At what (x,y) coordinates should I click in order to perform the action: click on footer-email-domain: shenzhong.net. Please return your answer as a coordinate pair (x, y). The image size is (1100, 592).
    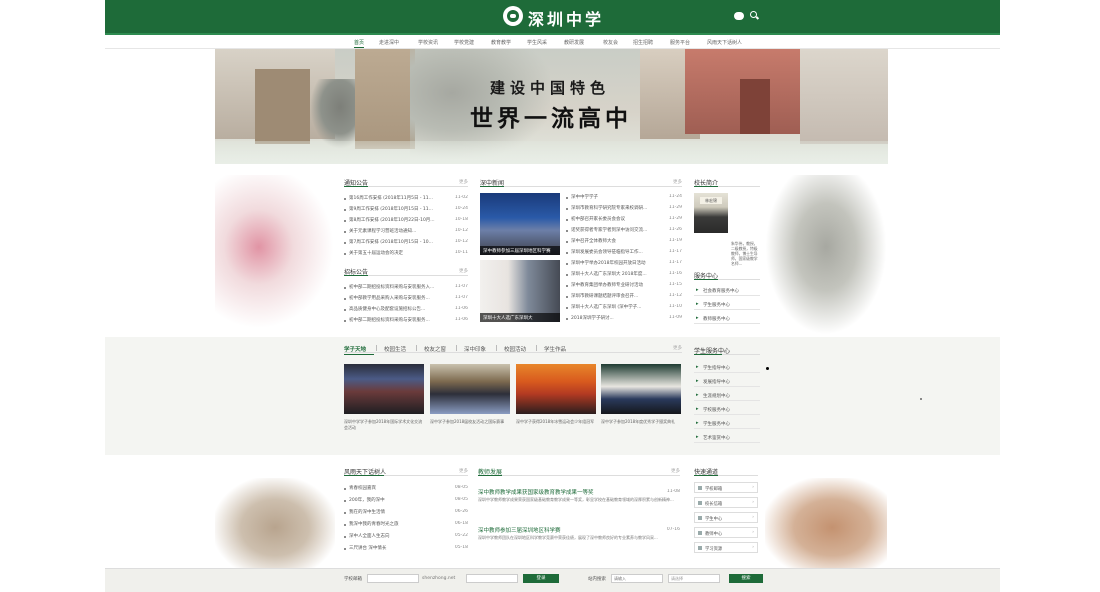
    Looking at the image, I should click on (439, 578).